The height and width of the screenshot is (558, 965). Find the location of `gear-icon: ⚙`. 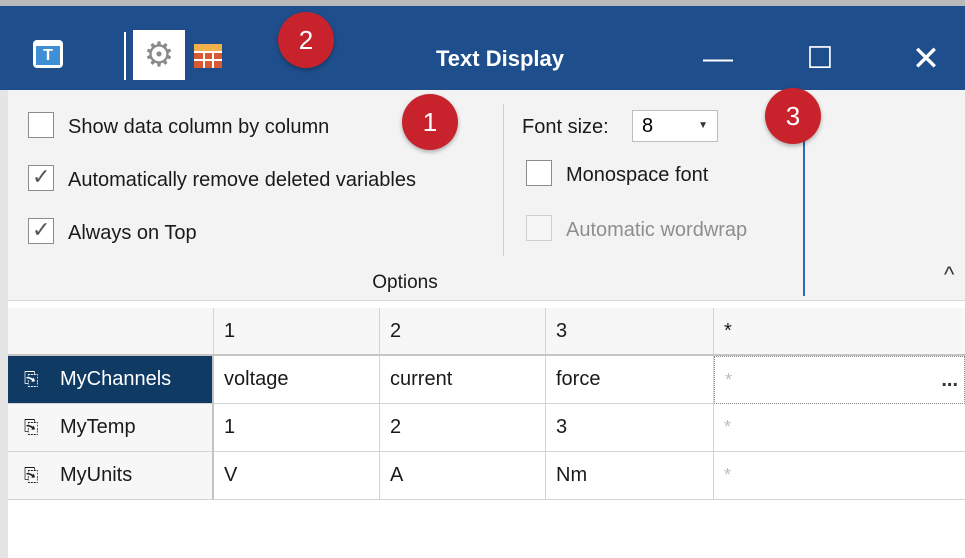

gear-icon: ⚙ is located at coordinates (159, 55).